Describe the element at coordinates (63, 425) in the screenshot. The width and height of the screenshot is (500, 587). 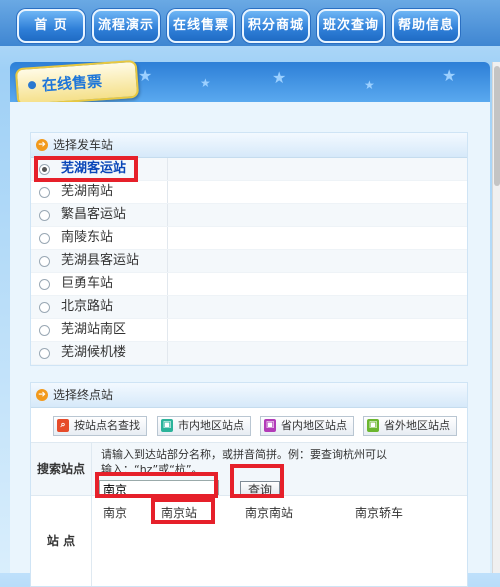
I see `magnifier-icon: ⌕` at that location.